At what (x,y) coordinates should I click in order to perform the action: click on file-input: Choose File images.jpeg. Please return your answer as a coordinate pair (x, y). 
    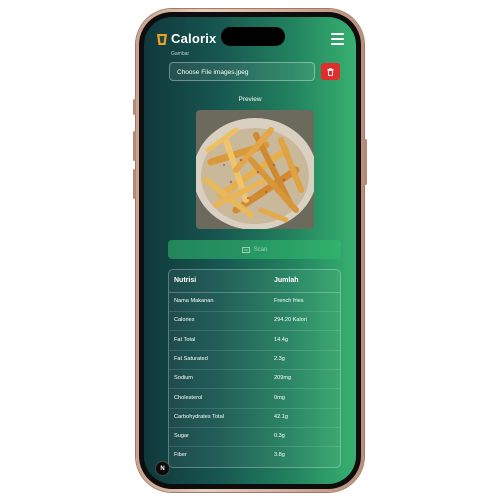
    Looking at the image, I should click on (242, 71).